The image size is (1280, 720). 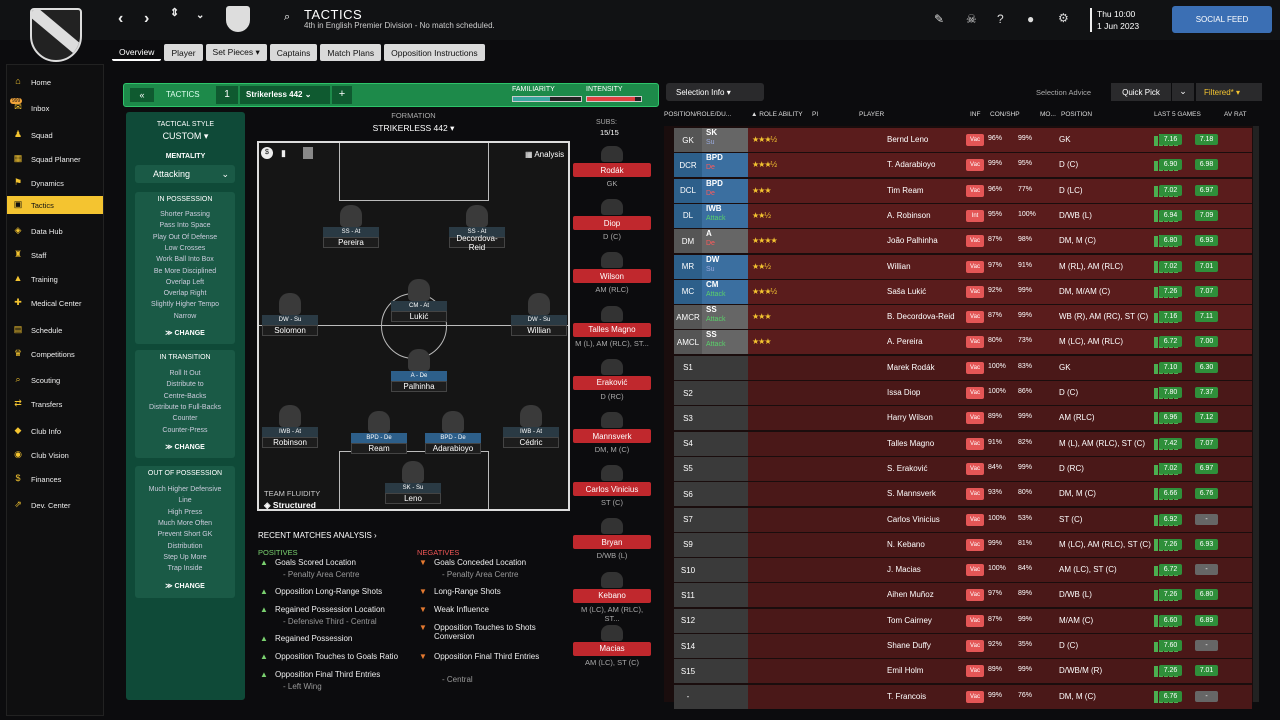 What do you see at coordinates (1177, 114) in the screenshot?
I see `column-header: LAST 5 GAMES` at bounding box center [1177, 114].